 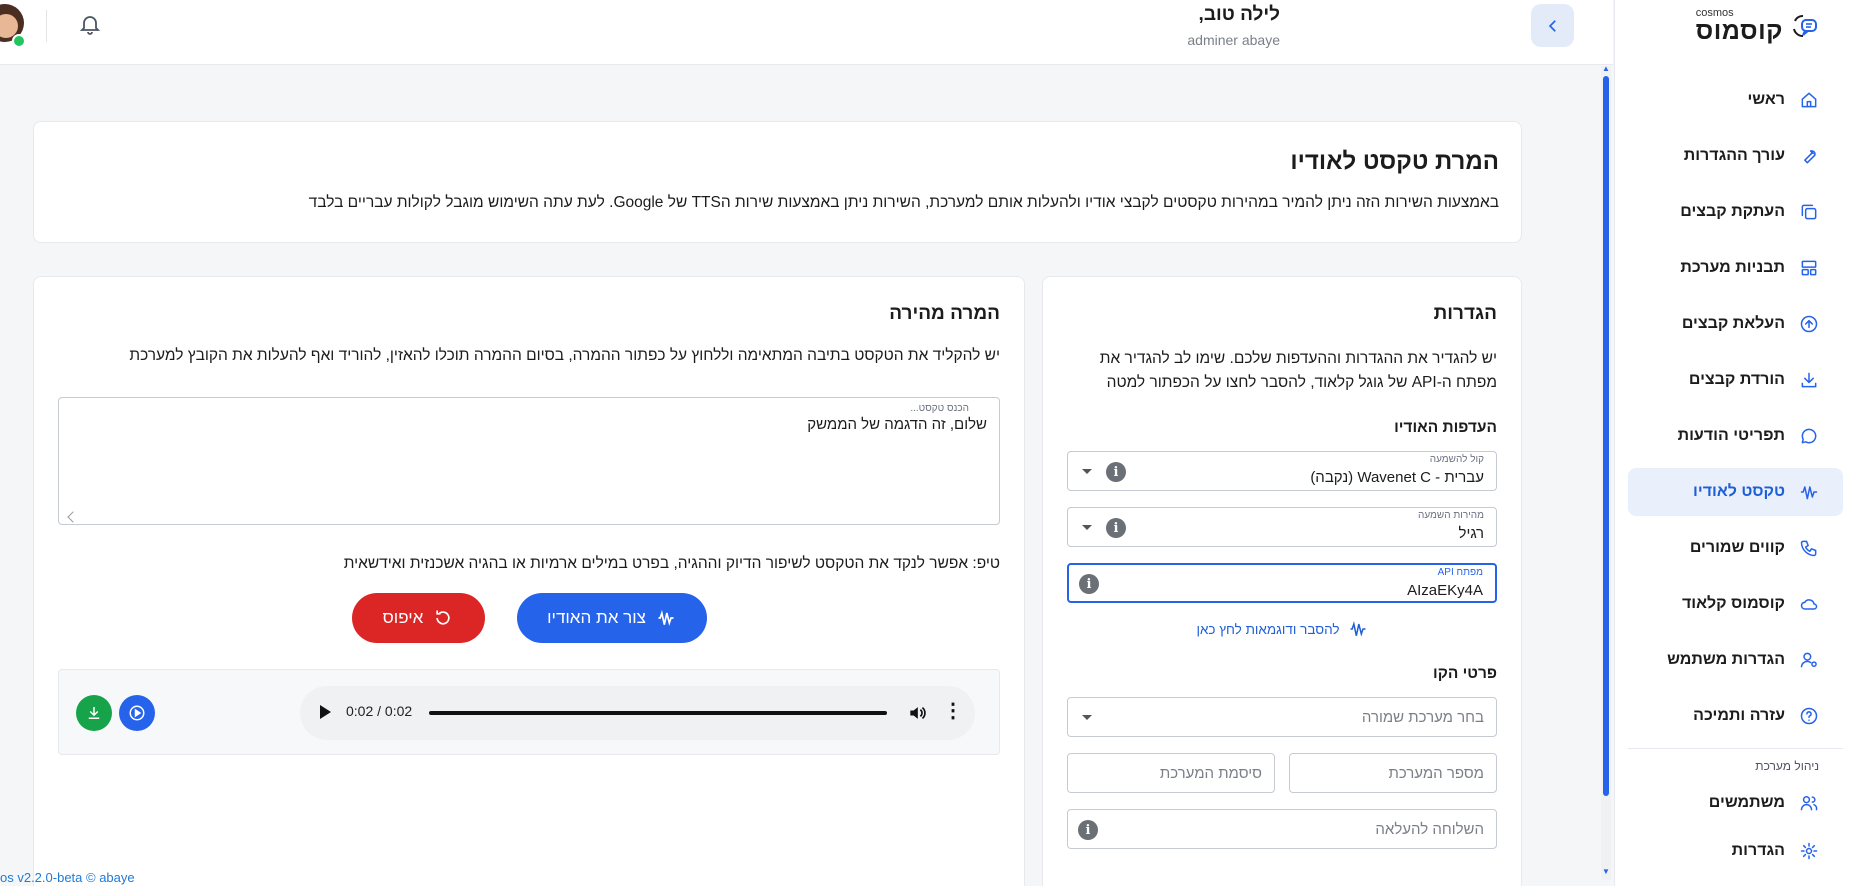 What do you see at coordinates (1733, 603) in the screenshot?
I see `sidebar-item-label: קוסמוס קלאוד` at bounding box center [1733, 603].